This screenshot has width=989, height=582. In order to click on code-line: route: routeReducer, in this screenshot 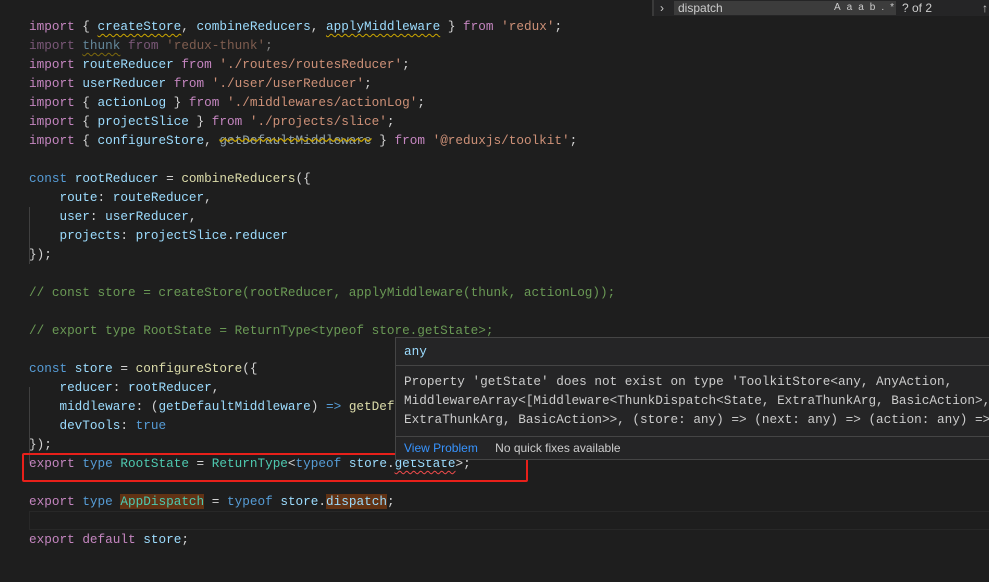, I will do `click(494, 197)`.